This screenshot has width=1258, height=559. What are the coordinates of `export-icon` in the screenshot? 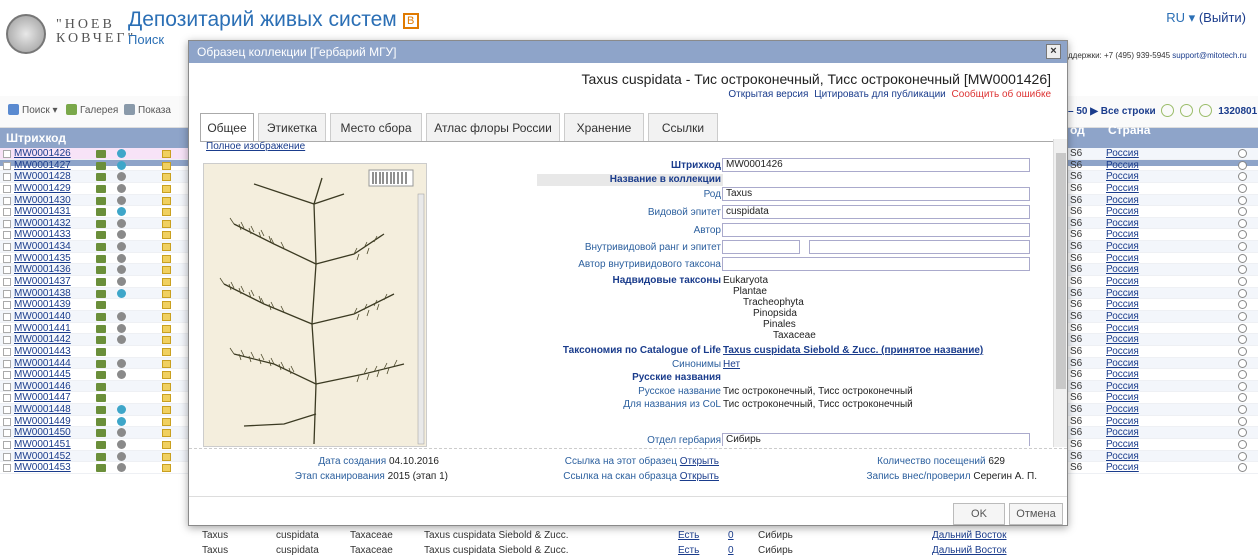 It's located at (1187, 110).